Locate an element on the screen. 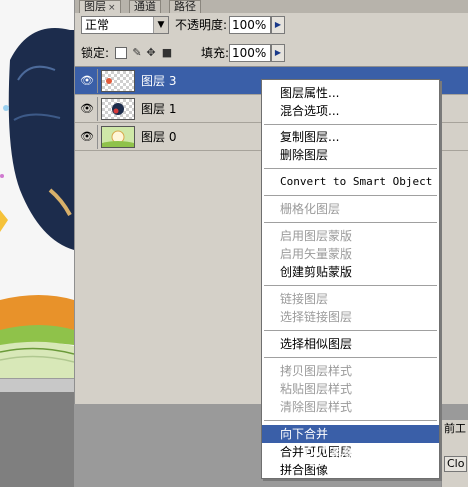  fill-slider-button: ▶ is located at coordinates (278, 53).